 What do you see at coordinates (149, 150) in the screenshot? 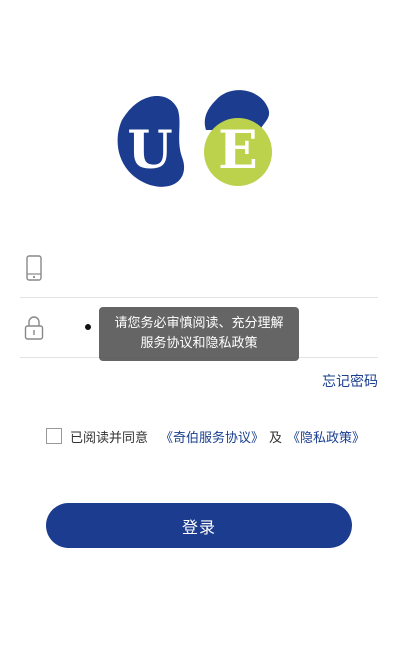
I see `logo-letter-u: U` at bounding box center [149, 150].